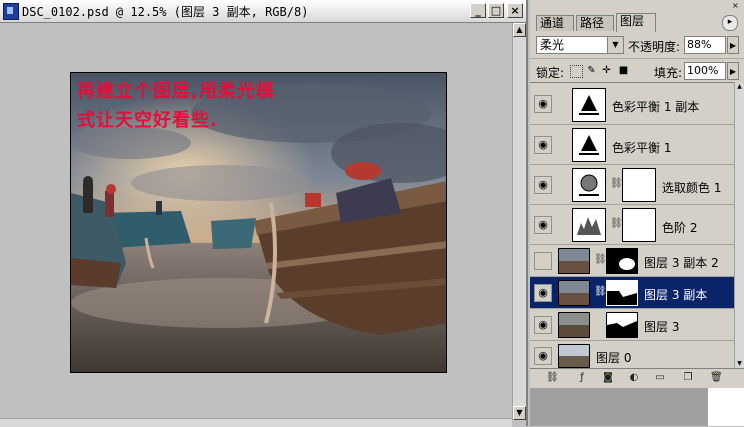 The image size is (744, 427). What do you see at coordinates (736, 6) in the screenshot?
I see `palette-close-icon: ×` at bounding box center [736, 6].